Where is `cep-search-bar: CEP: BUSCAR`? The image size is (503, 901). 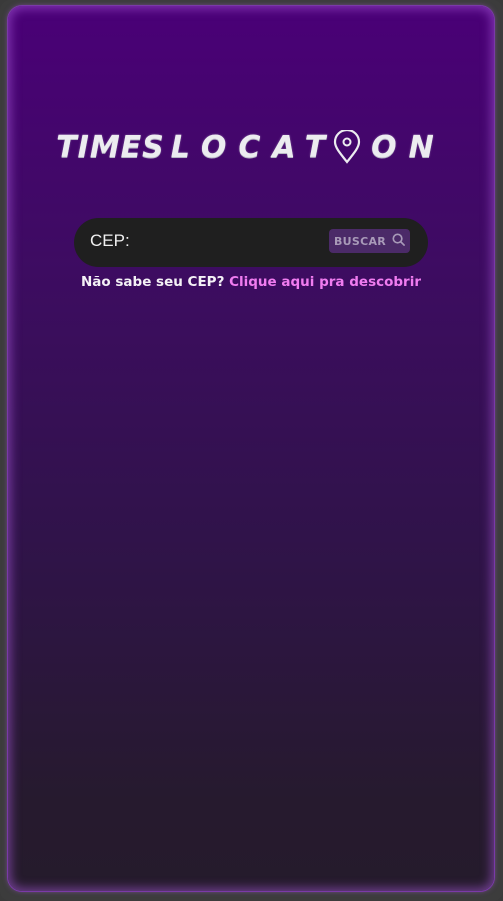 cep-search-bar: CEP: BUSCAR is located at coordinates (251, 242).